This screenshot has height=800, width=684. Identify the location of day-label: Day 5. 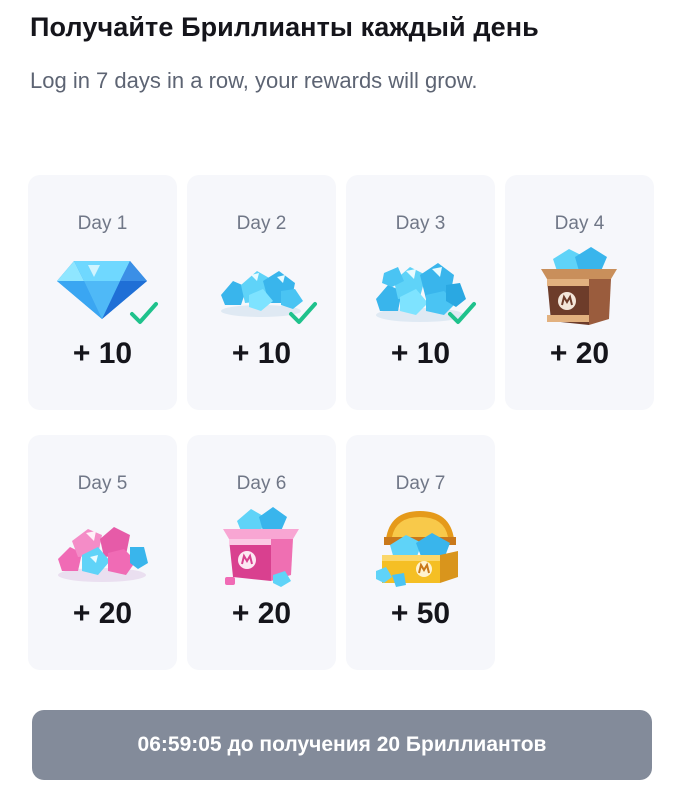
(102, 483).